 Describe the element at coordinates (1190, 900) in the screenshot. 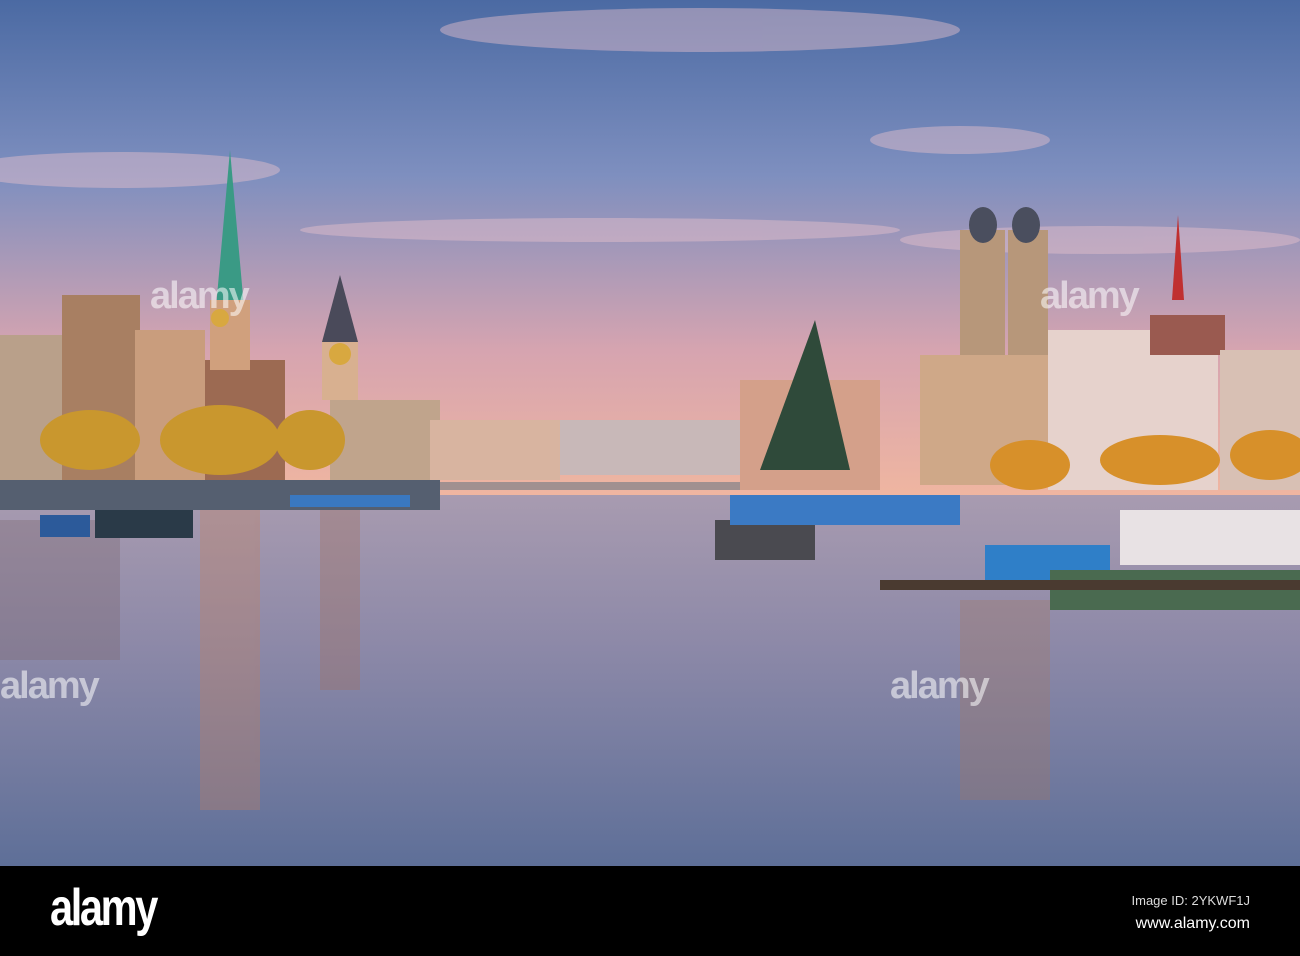

I see `image-id: Image ID: 2YKWF1J` at that location.